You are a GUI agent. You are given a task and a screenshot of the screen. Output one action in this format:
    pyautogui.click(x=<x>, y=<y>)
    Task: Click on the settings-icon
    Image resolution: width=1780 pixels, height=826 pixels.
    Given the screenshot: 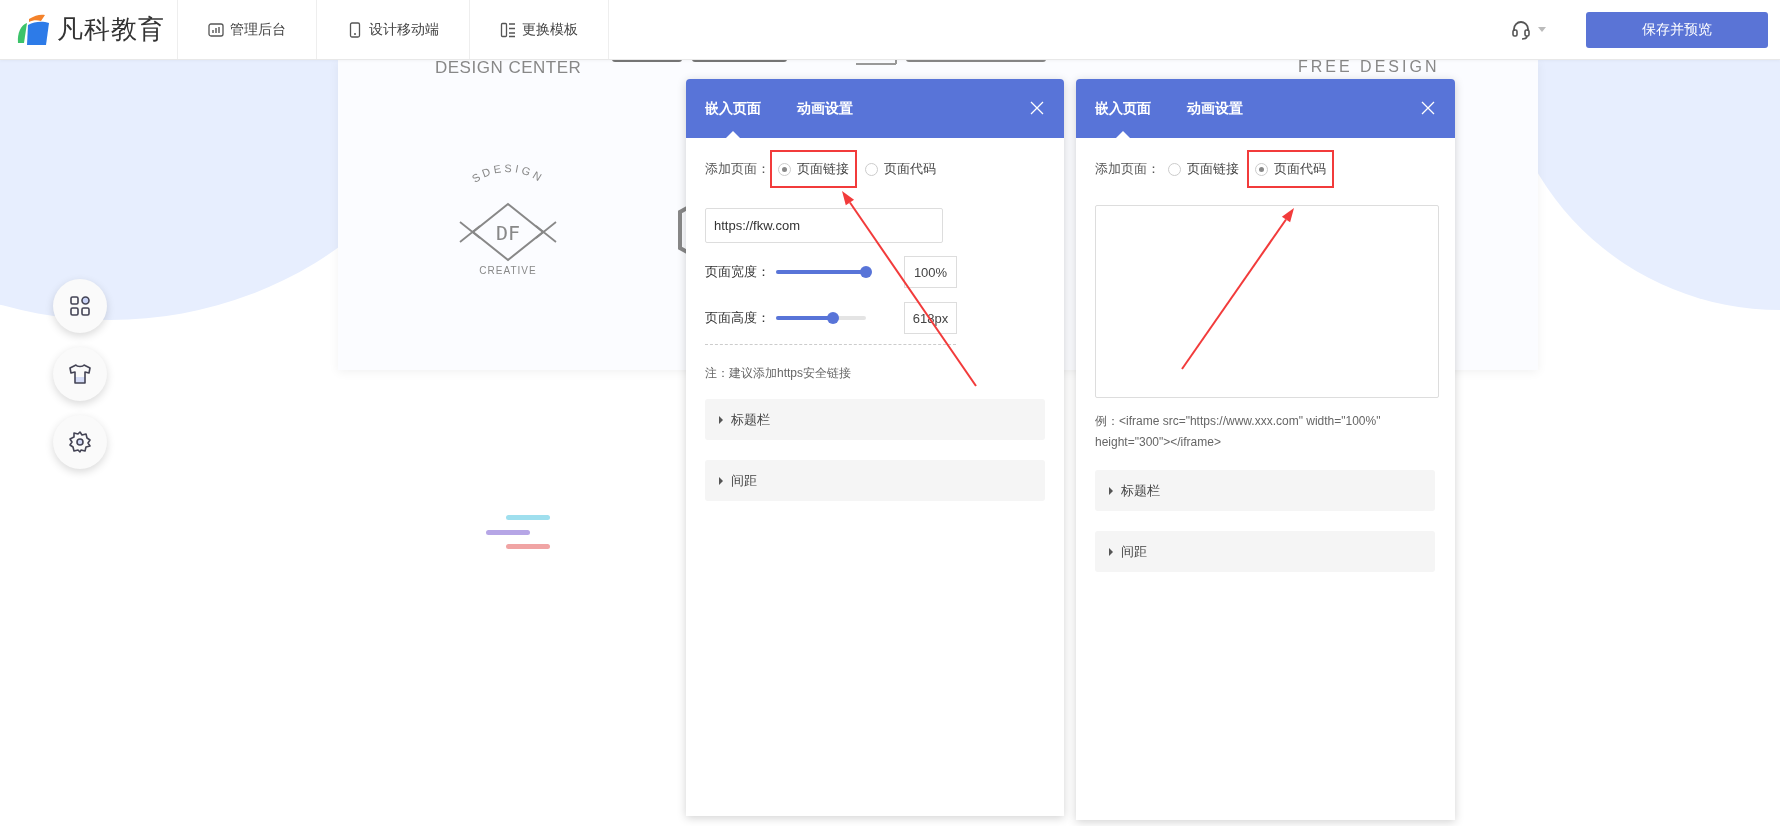 What is the action you would take?
    pyautogui.click(x=80, y=442)
    